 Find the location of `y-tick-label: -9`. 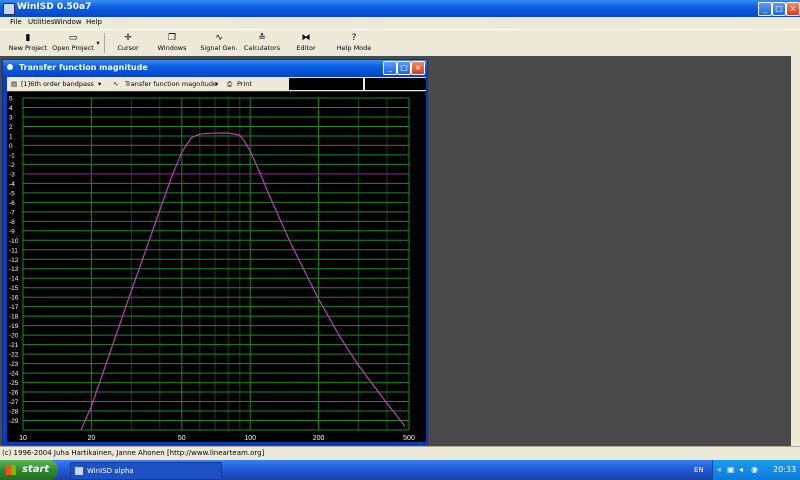

y-tick-label: -9 is located at coordinates (12, 231).